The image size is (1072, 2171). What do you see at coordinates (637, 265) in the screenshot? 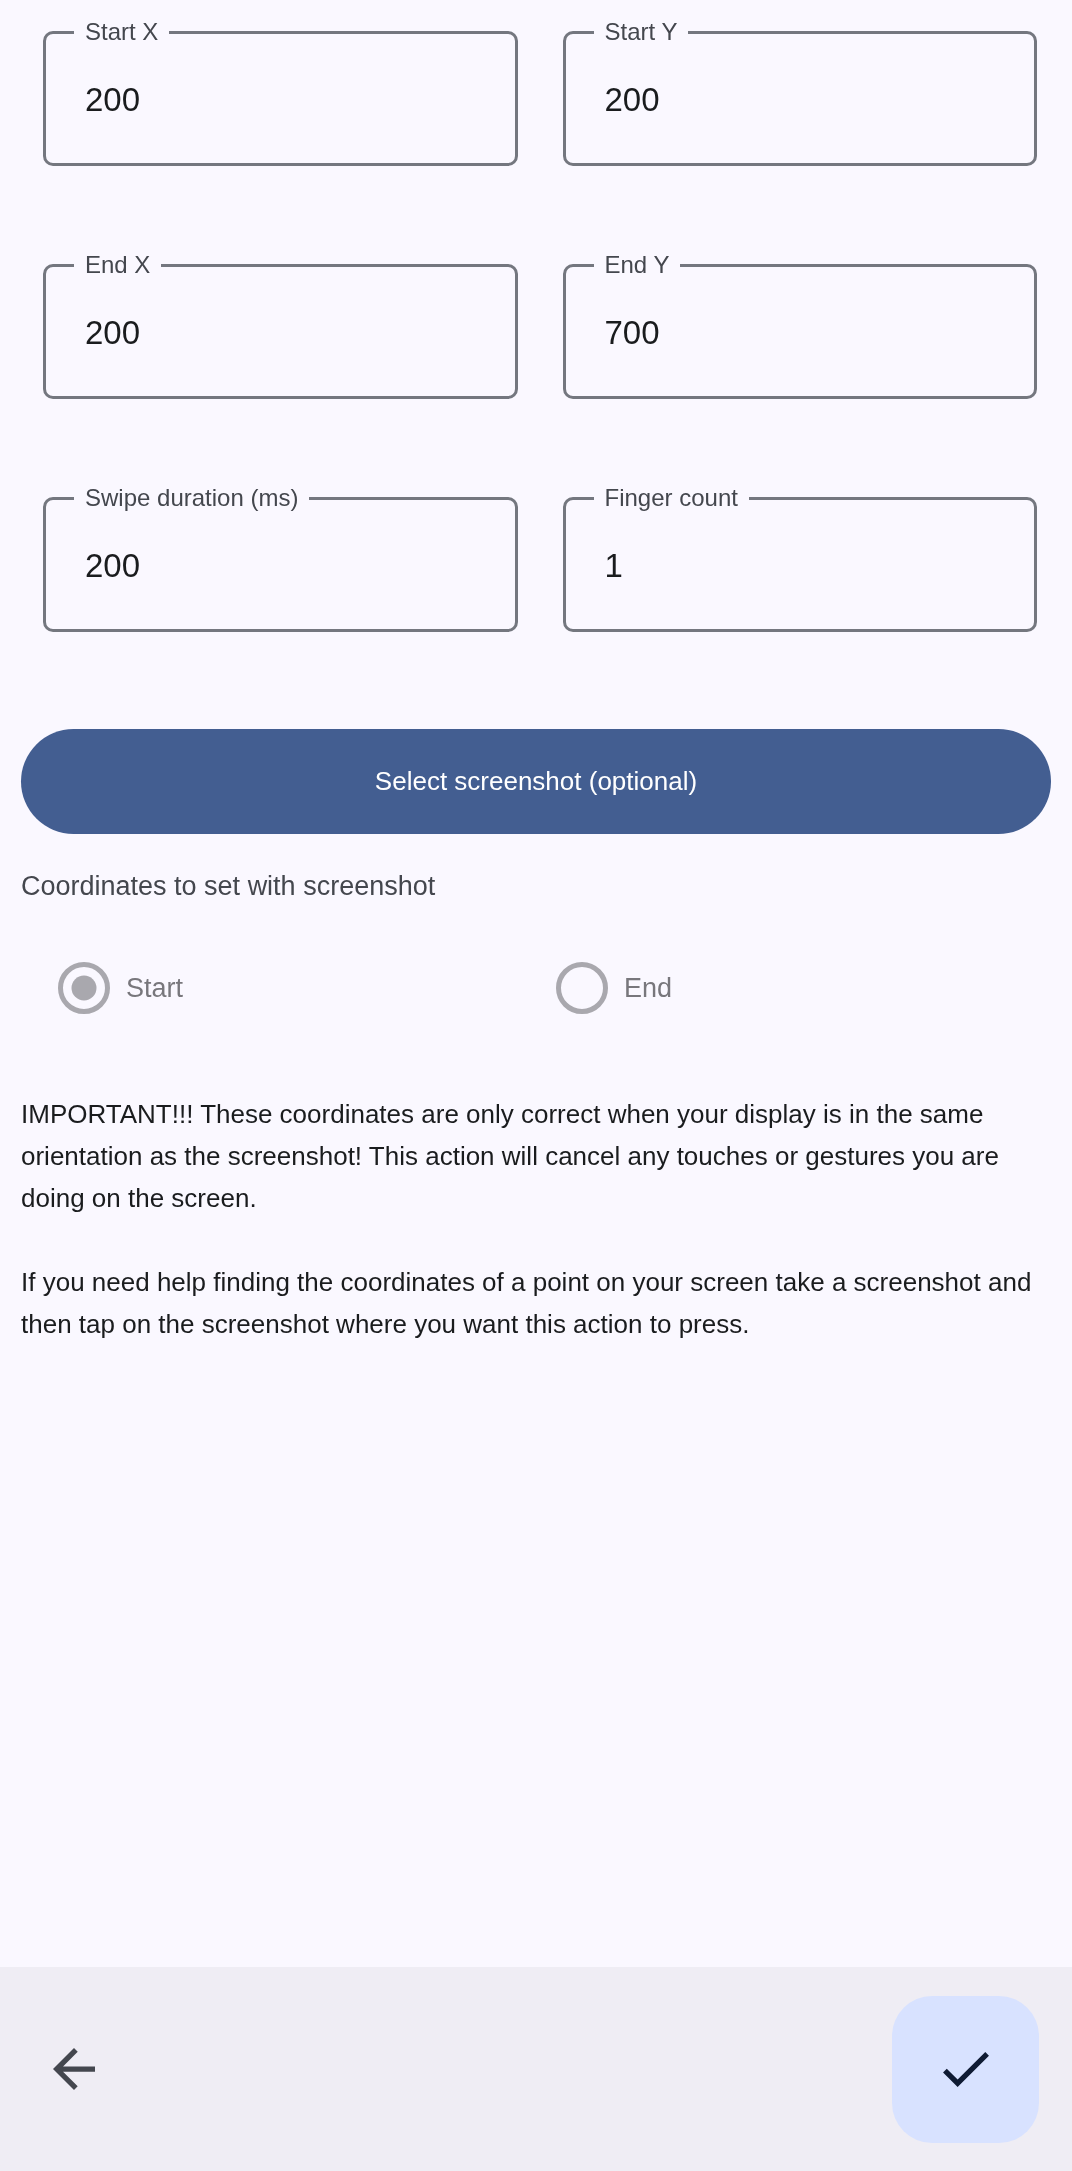
I see `field-label: End Y` at bounding box center [637, 265].